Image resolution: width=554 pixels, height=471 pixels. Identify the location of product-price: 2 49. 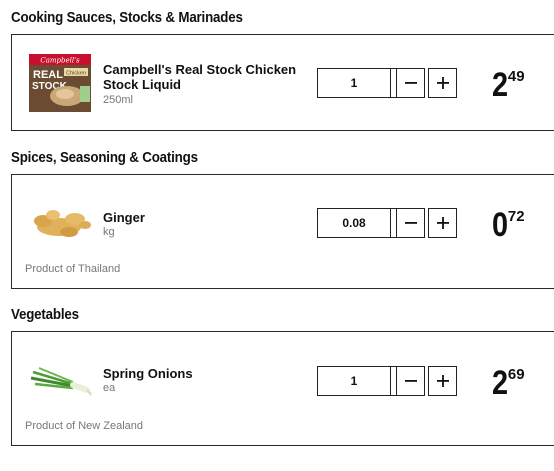
(508, 85).